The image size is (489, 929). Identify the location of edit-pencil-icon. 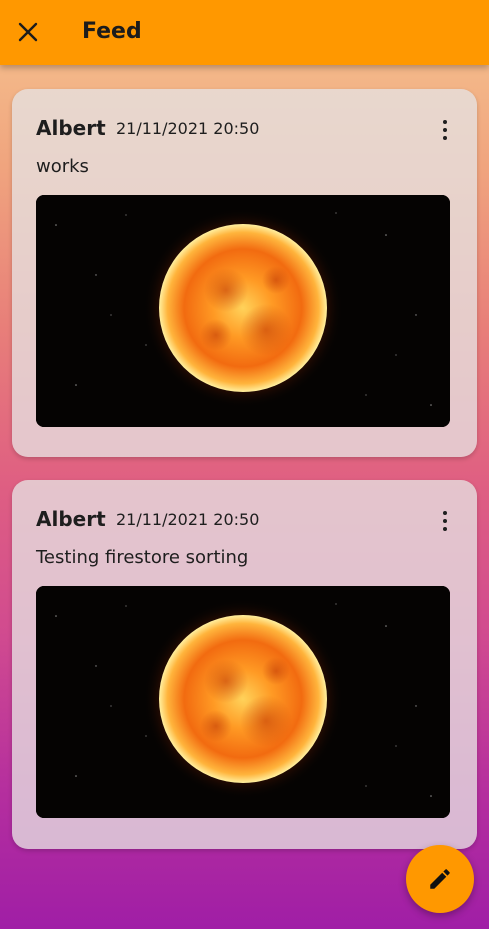
(440, 879).